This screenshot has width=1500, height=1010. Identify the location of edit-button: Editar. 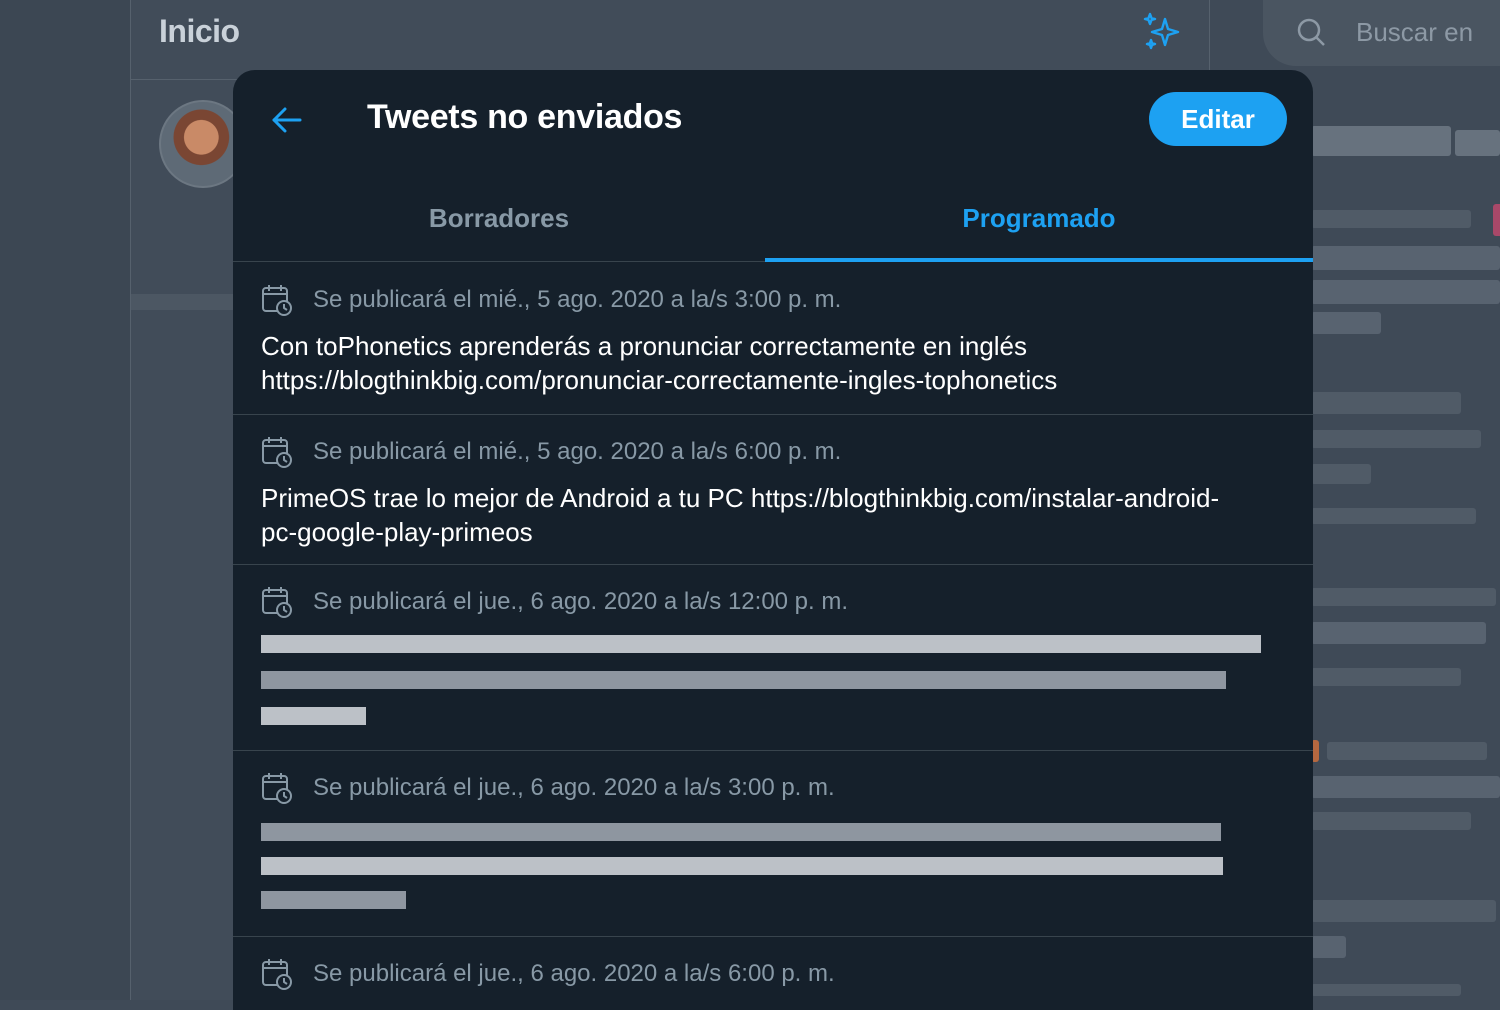
(1218, 119).